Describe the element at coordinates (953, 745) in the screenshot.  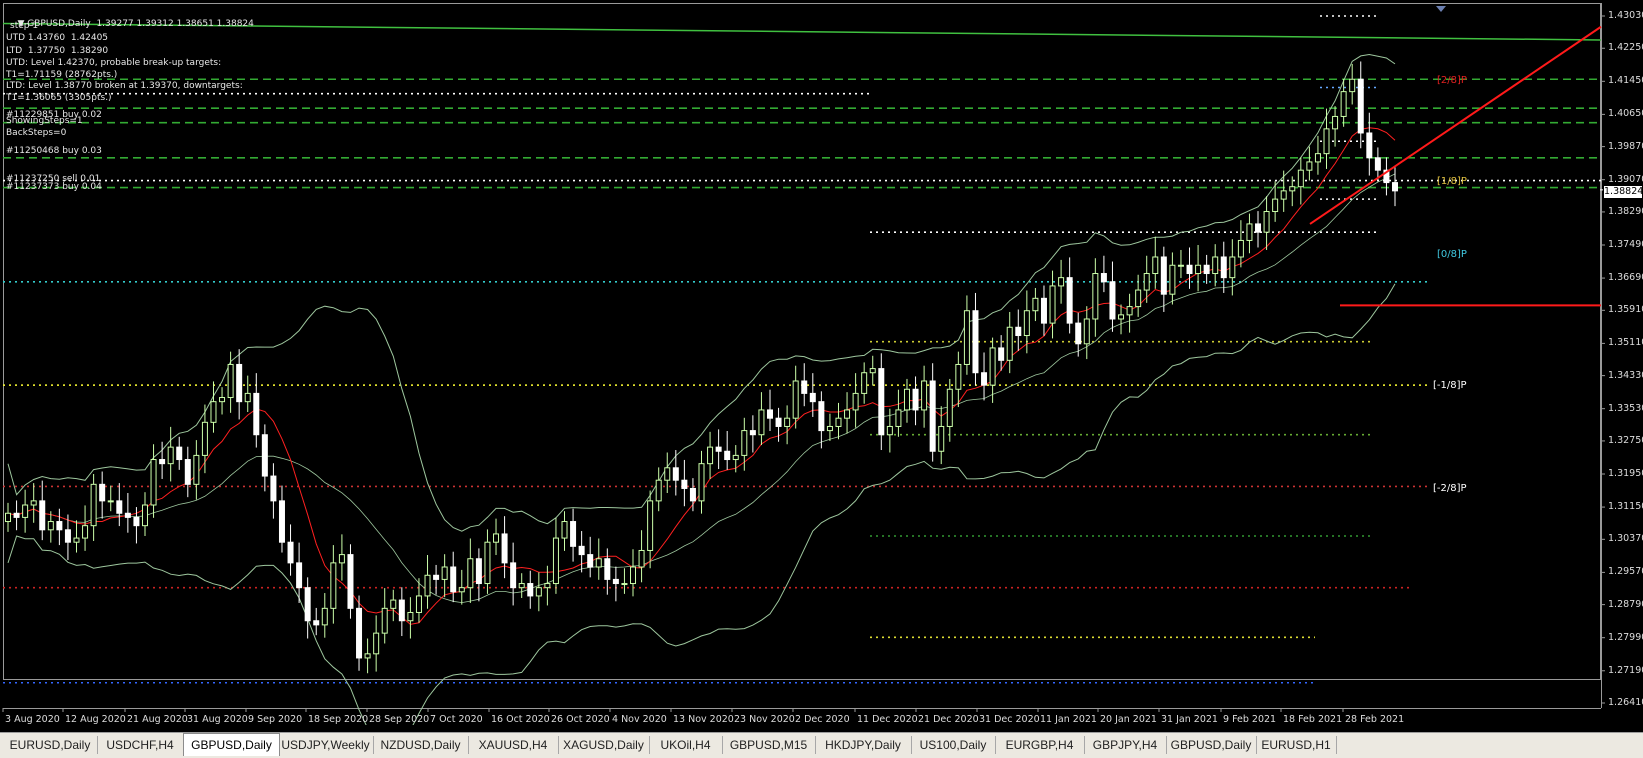
I see `tab-us100-daily: US100,Daily` at that location.